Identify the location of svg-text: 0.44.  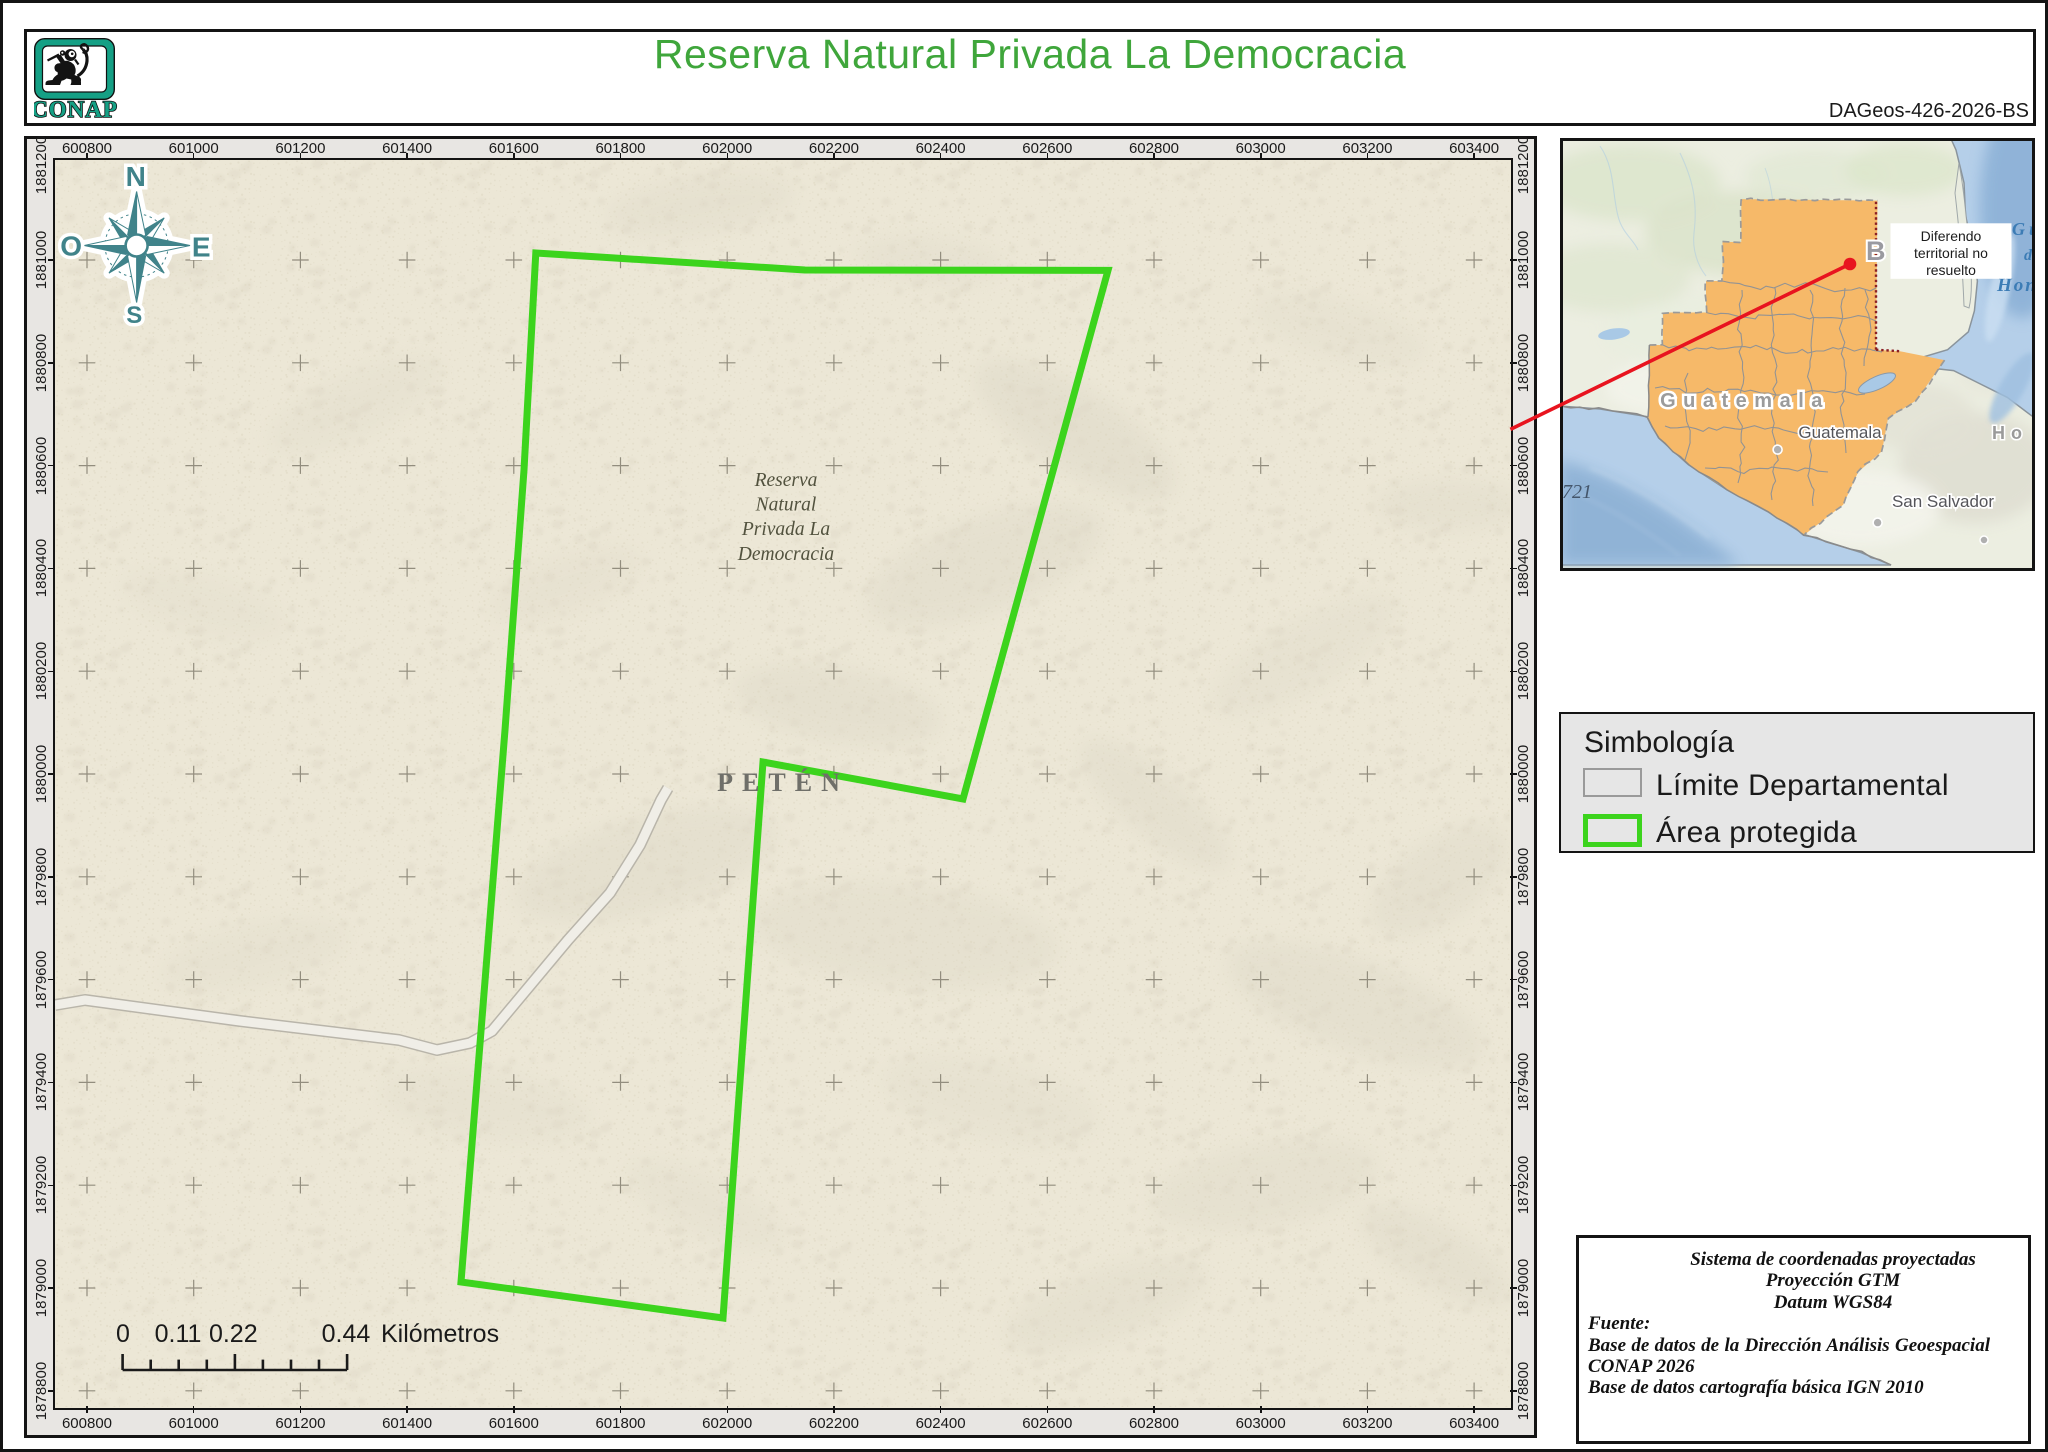
(345, 1334).